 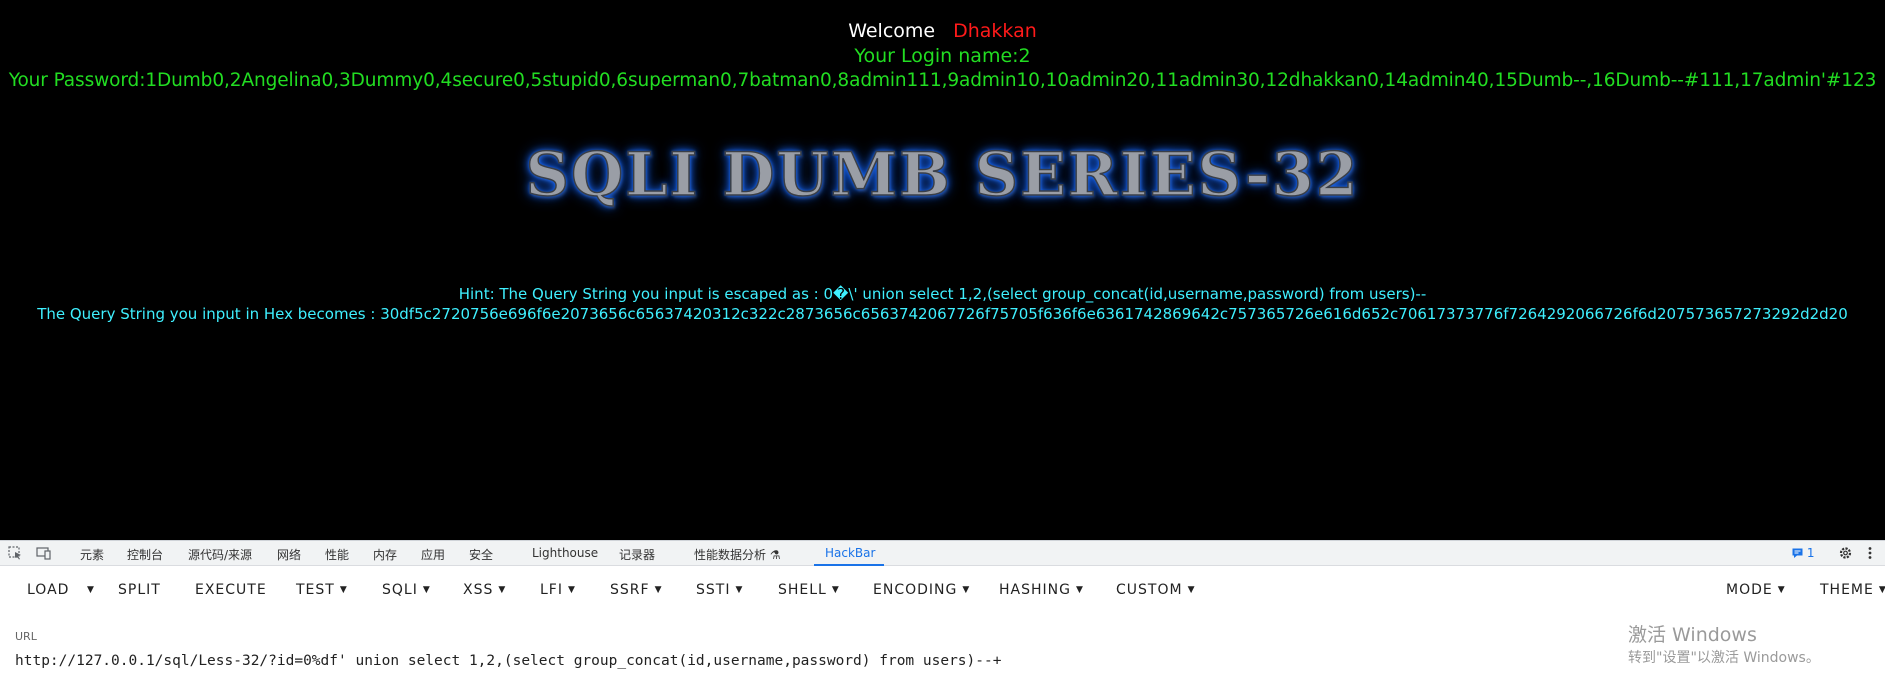 What do you see at coordinates (91, 590) in the screenshot?
I see `load-dropdown-icon: ▼` at bounding box center [91, 590].